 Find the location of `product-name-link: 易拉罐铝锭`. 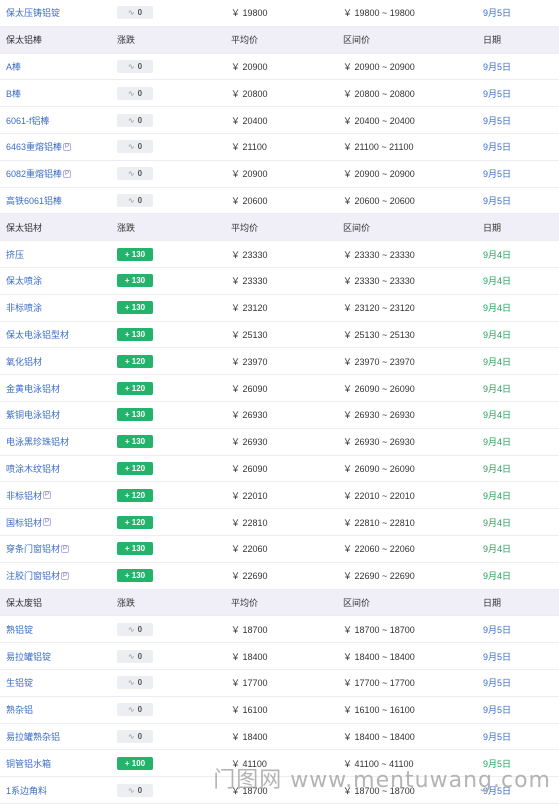

product-name-link: 易拉罐铝锭 is located at coordinates (28, 656).